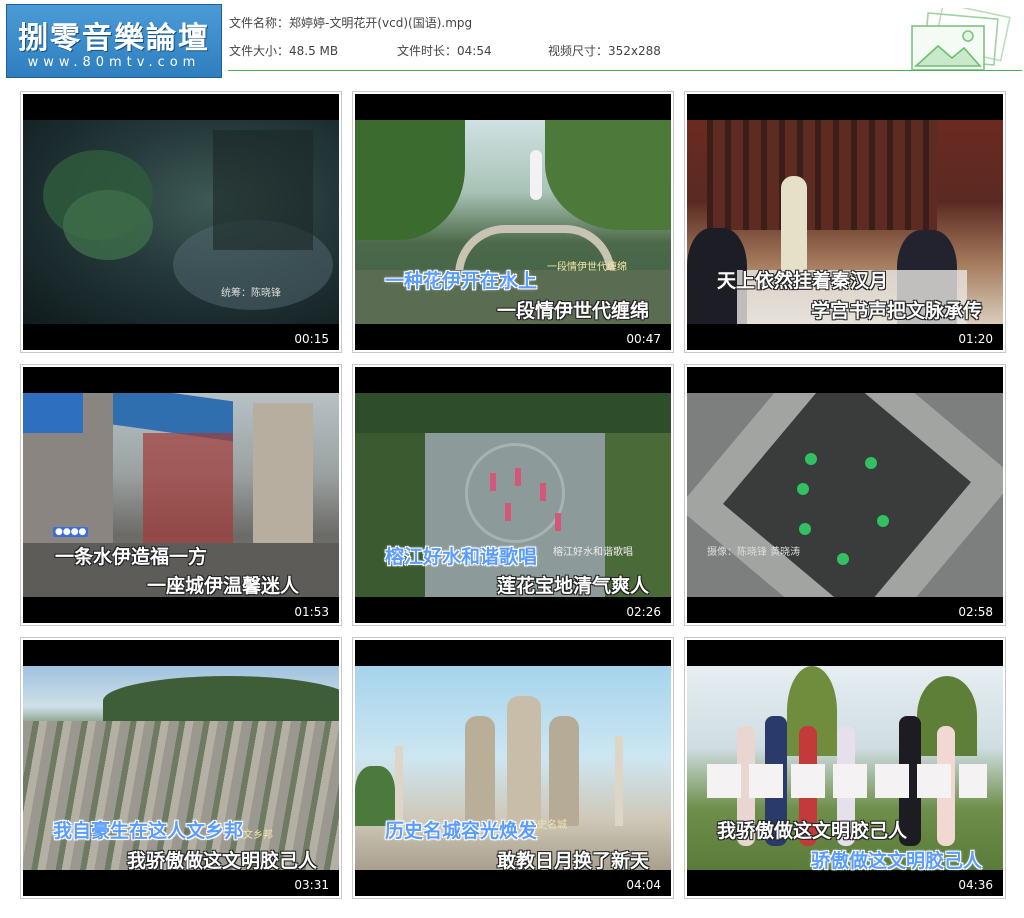 This screenshot has height=918, width=1024. I want to click on video-frame: 统筹：陈晓锋 00:15, so click(181, 222).